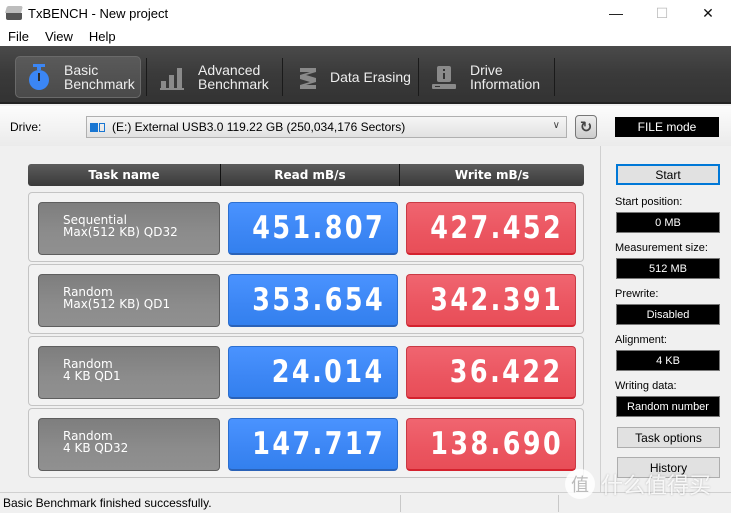  I want to click on read-result: 451.807, so click(313, 228).